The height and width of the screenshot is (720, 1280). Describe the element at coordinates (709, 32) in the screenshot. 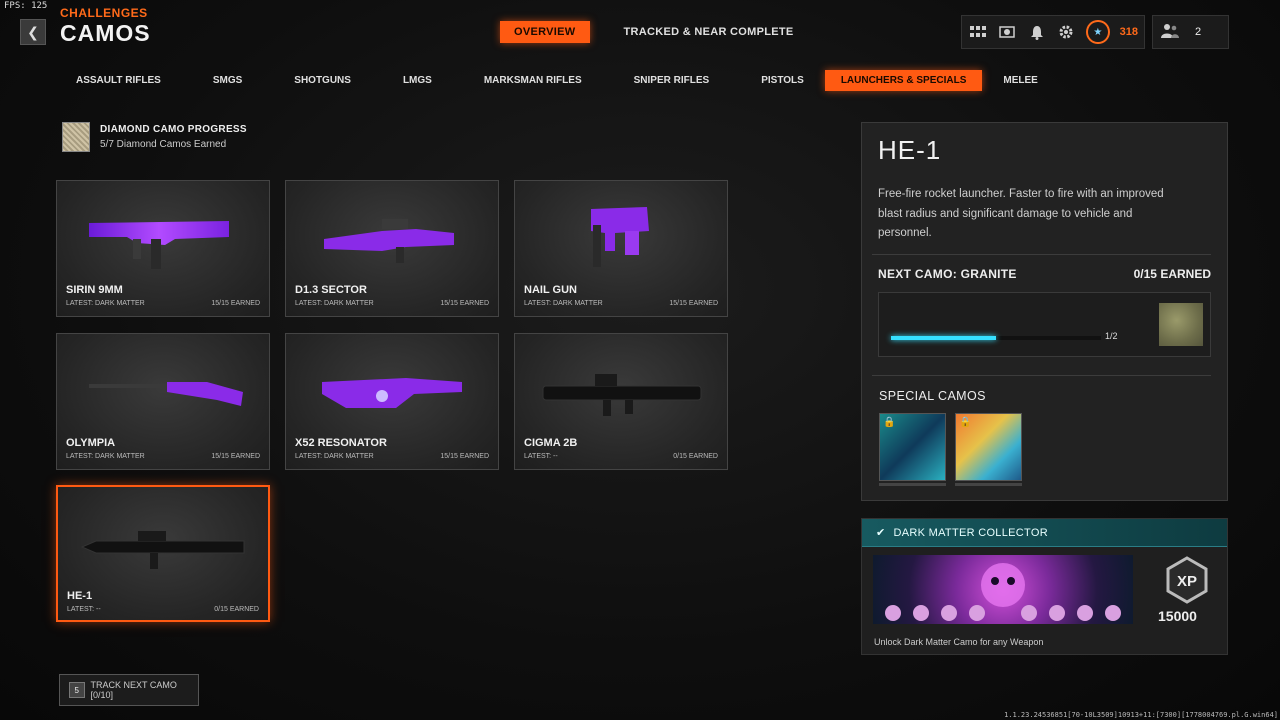

I see `tab-tracked: TRACKED & NEAR COMPLETE` at that location.